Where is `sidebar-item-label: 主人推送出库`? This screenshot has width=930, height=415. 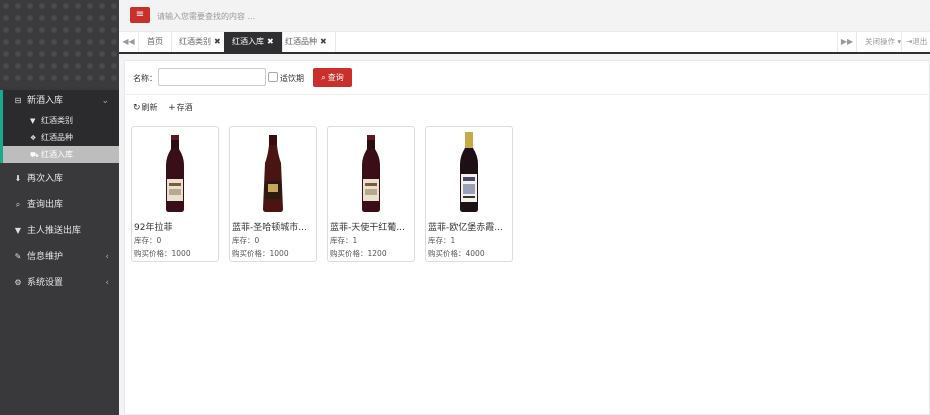
sidebar-item-label: 主人推送出库 is located at coordinates (54, 231).